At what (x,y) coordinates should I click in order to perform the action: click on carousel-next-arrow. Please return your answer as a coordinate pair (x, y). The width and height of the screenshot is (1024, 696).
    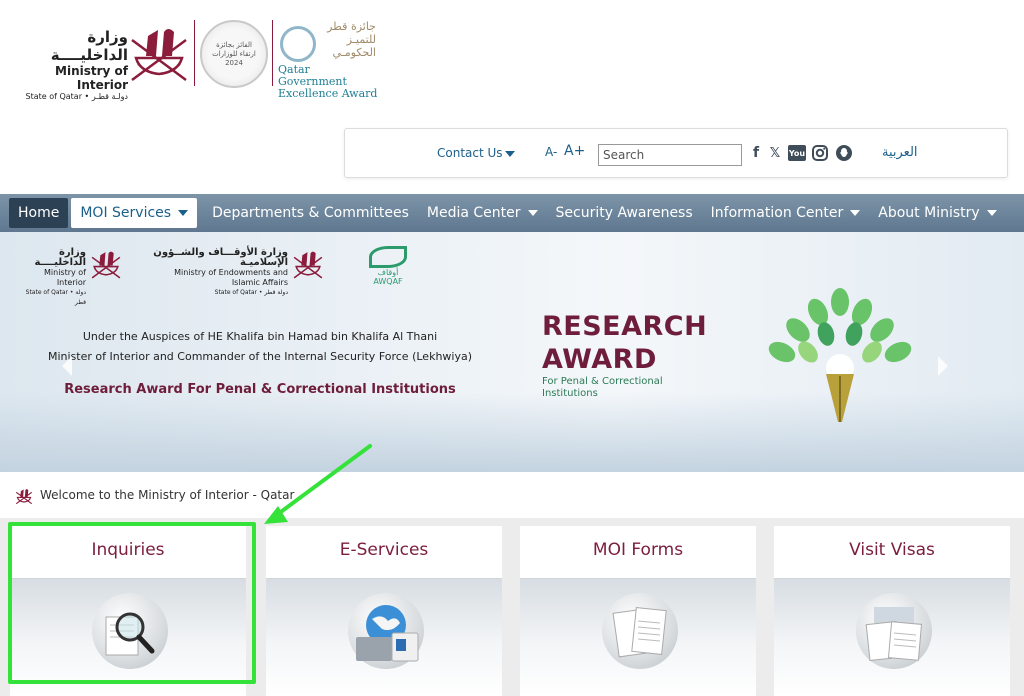
    Looking at the image, I should click on (943, 366).